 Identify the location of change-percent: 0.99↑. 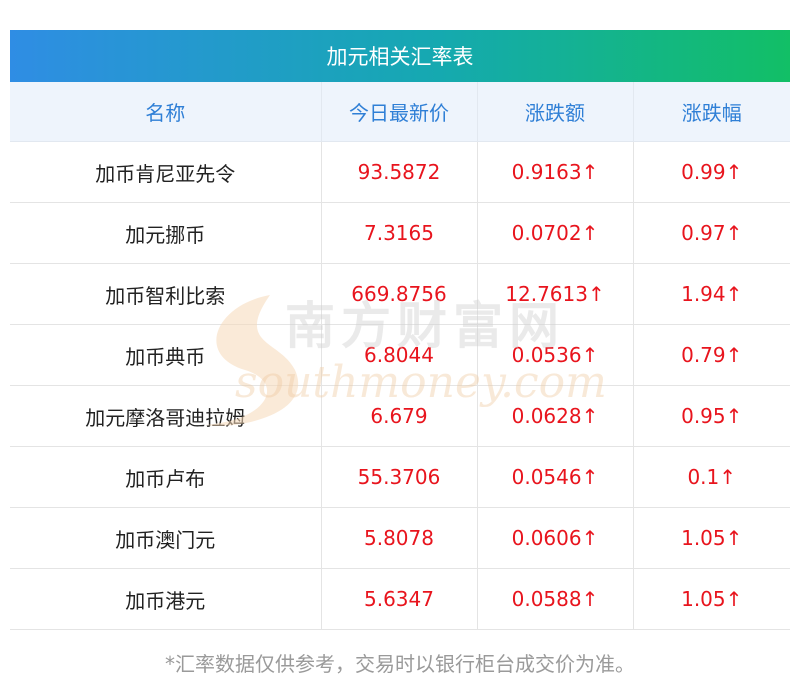
(711, 172).